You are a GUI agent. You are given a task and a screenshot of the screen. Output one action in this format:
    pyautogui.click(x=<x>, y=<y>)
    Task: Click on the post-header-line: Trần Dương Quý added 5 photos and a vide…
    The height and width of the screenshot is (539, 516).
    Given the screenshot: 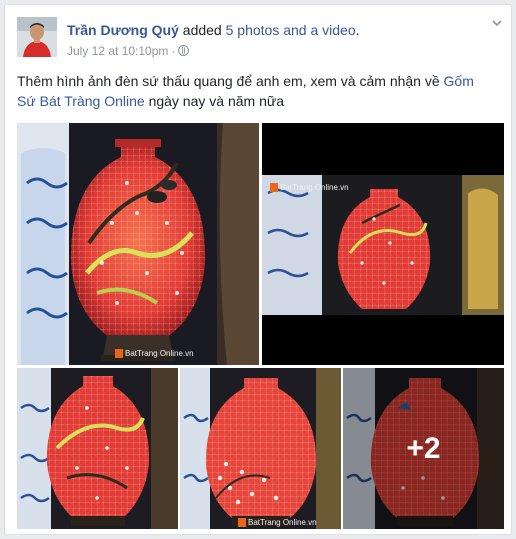 What is the action you would take?
    pyautogui.click(x=272, y=30)
    